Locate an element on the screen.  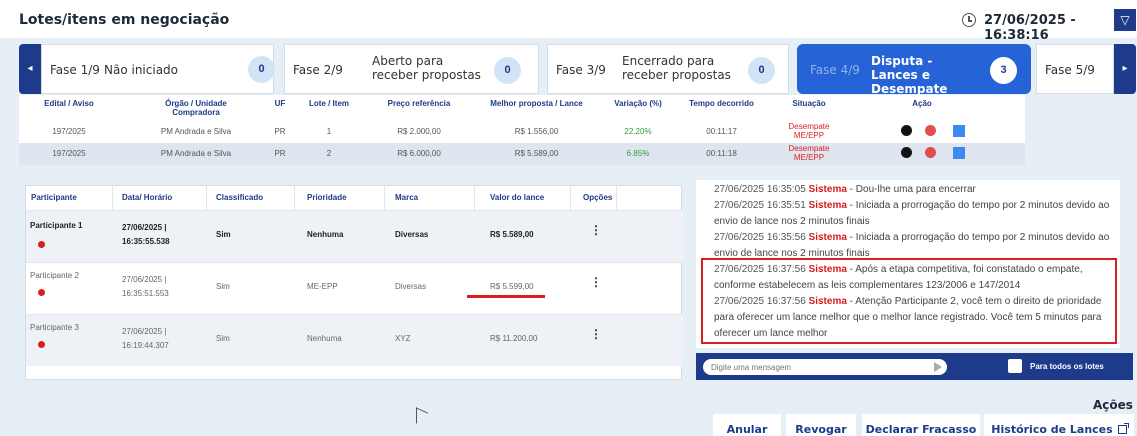
phase-4: Fase 4/9 Disputa - Lances e Desempate 3 is located at coordinates (914, 70).